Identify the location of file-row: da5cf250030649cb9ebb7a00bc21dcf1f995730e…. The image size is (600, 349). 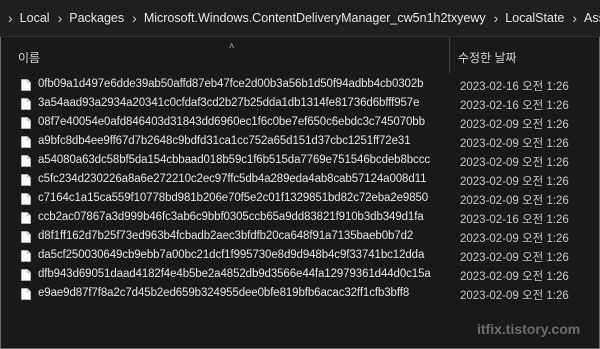
(300, 256).